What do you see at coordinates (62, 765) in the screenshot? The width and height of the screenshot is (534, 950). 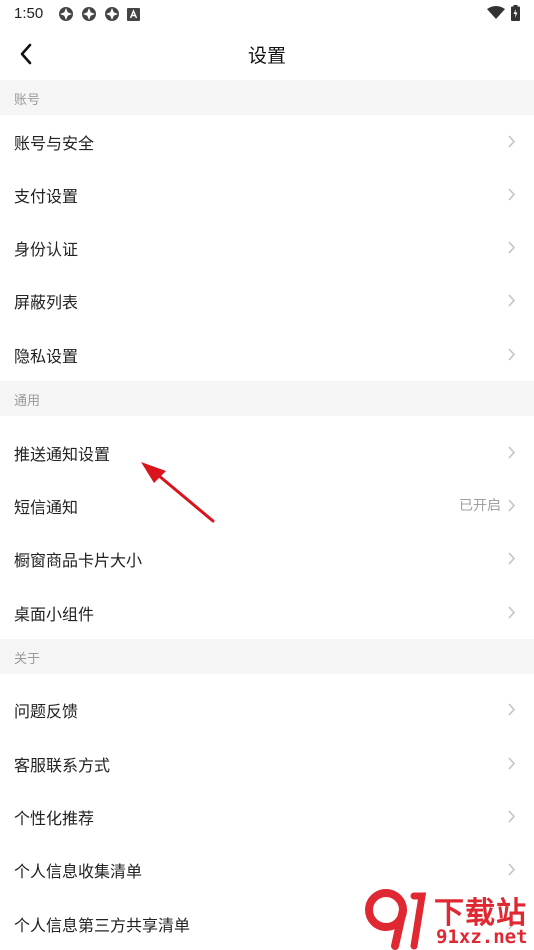 I see `item-label: 客服联系方式` at bounding box center [62, 765].